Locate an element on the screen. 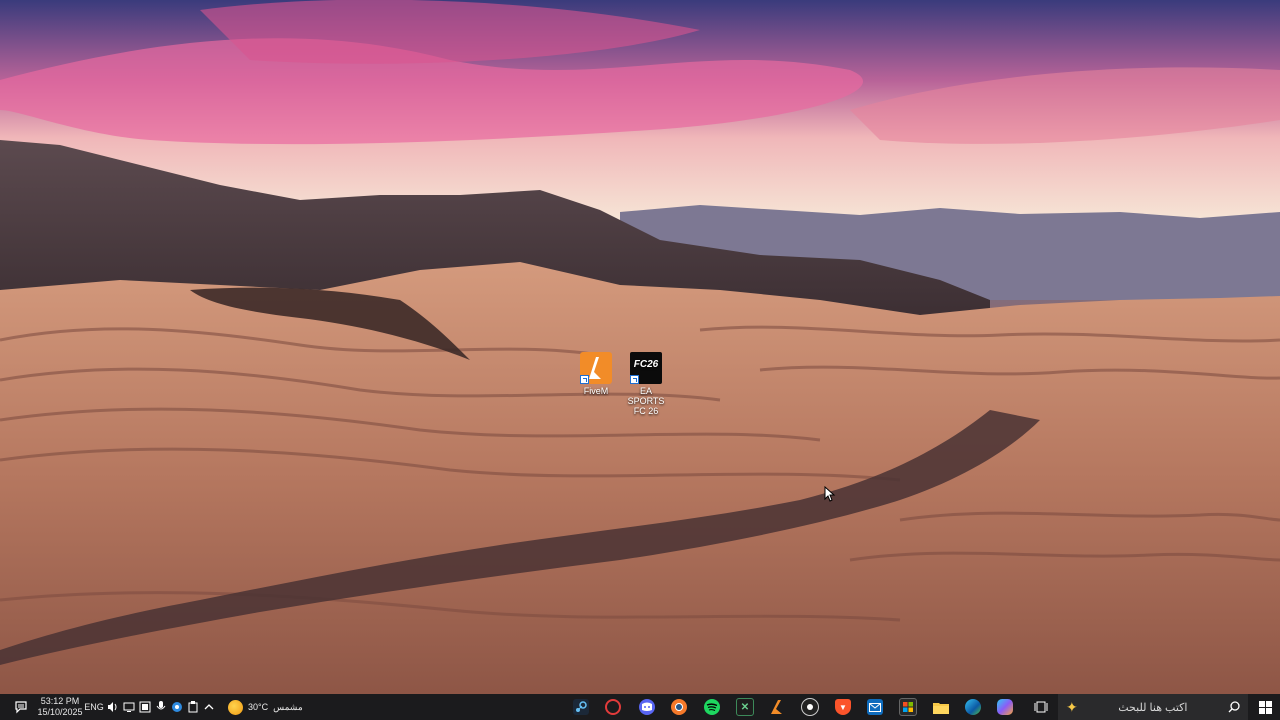 The image size is (1280, 720). fc26-logo-icon: FC26 is located at coordinates (646, 368).